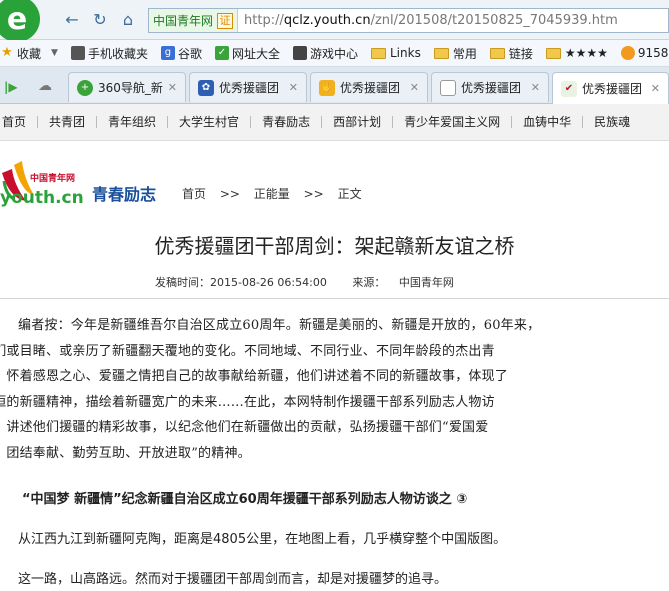 This screenshot has width=669, height=591. I want to click on favorites-item-label: ★★★★, so click(586, 53).